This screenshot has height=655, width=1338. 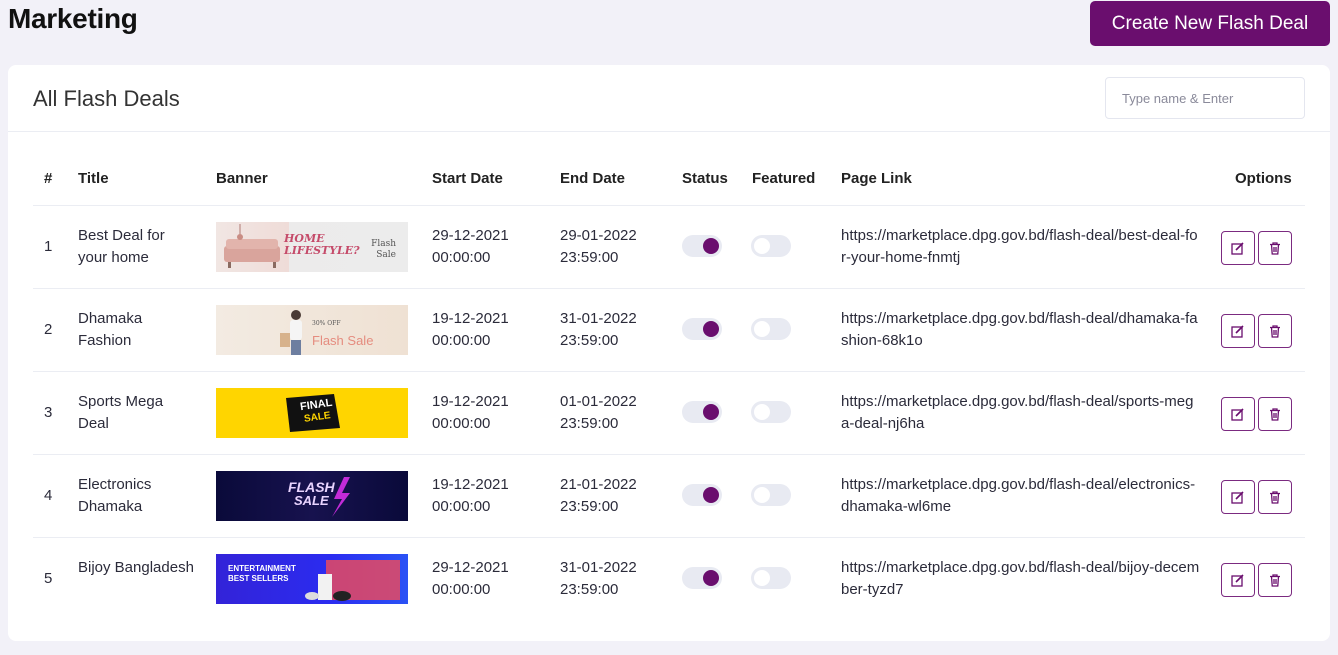 I want to click on column-header-page-link: Page Link, so click(x=876, y=178).